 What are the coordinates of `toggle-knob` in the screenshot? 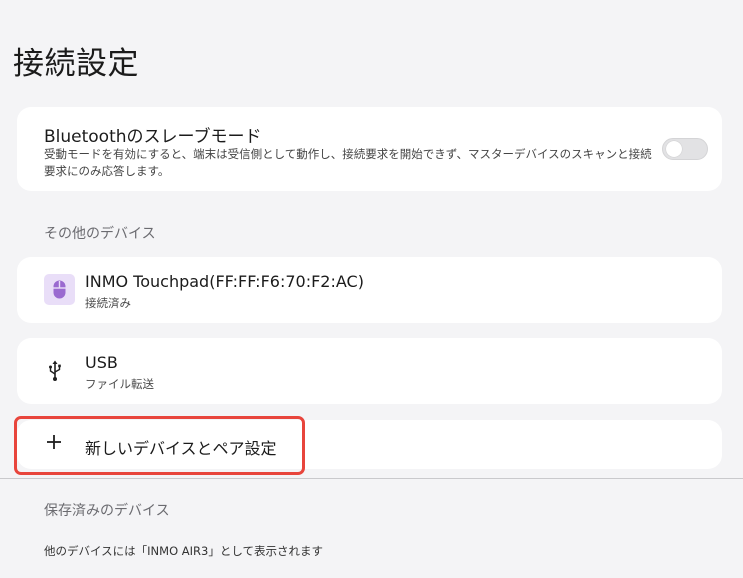 It's located at (674, 149).